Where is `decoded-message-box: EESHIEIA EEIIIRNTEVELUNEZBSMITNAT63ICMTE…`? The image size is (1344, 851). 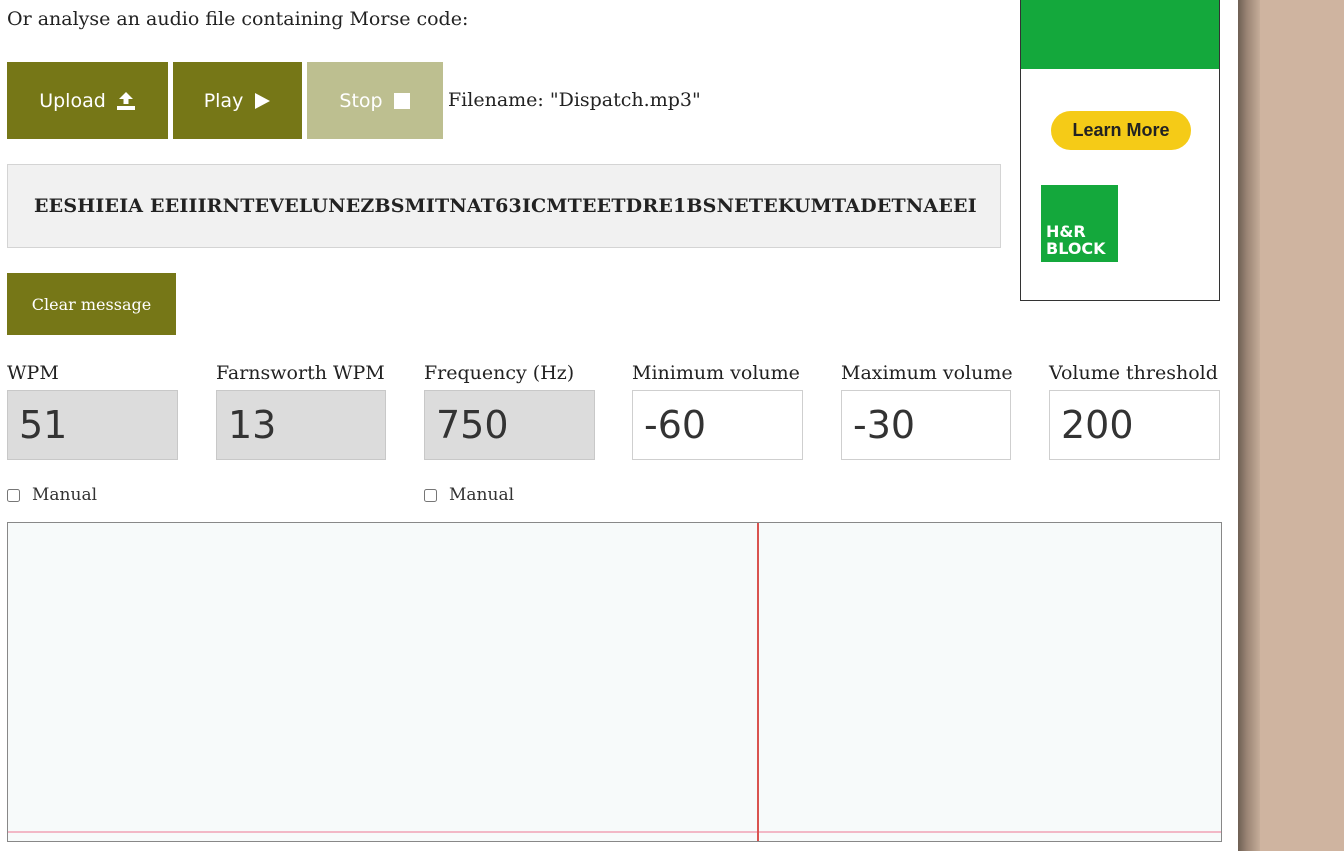
decoded-message-box: EESHIEIA EEIIIRNTEVELUNEZBSMITNAT63ICMTE… is located at coordinates (504, 206).